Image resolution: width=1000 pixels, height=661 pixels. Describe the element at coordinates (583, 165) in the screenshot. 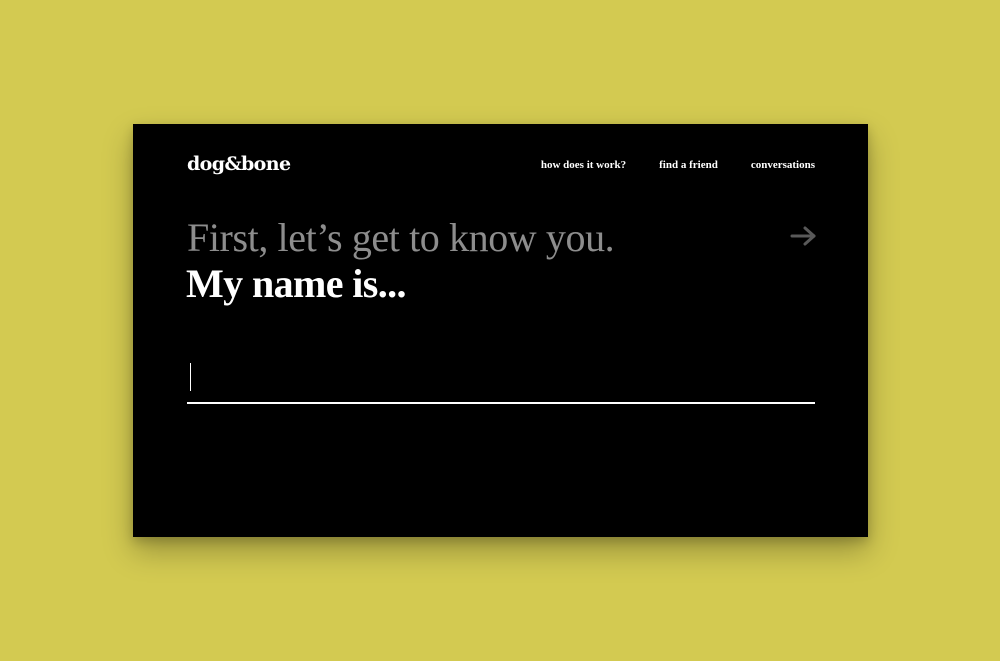

I see `nav-how-it-works: how does it work?` at that location.